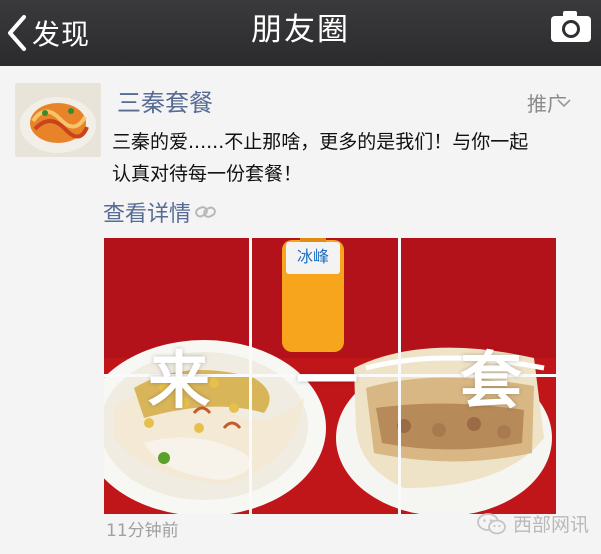  What do you see at coordinates (205, 212) in the screenshot?
I see `link-icon` at bounding box center [205, 212].